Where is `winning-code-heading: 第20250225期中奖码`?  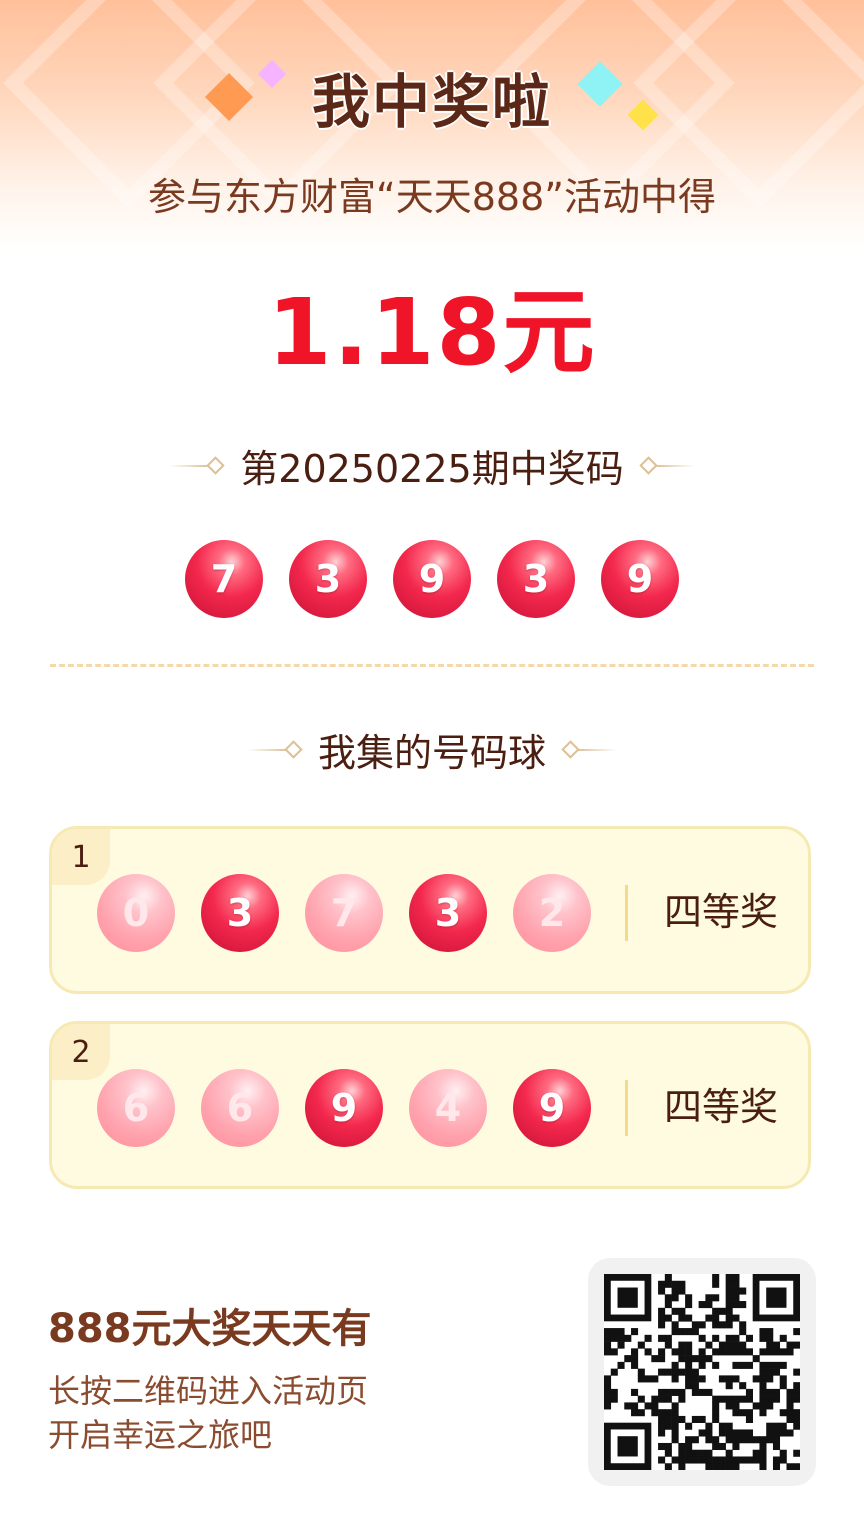
winning-code-heading: 第20250225期中奖码 is located at coordinates (432, 465).